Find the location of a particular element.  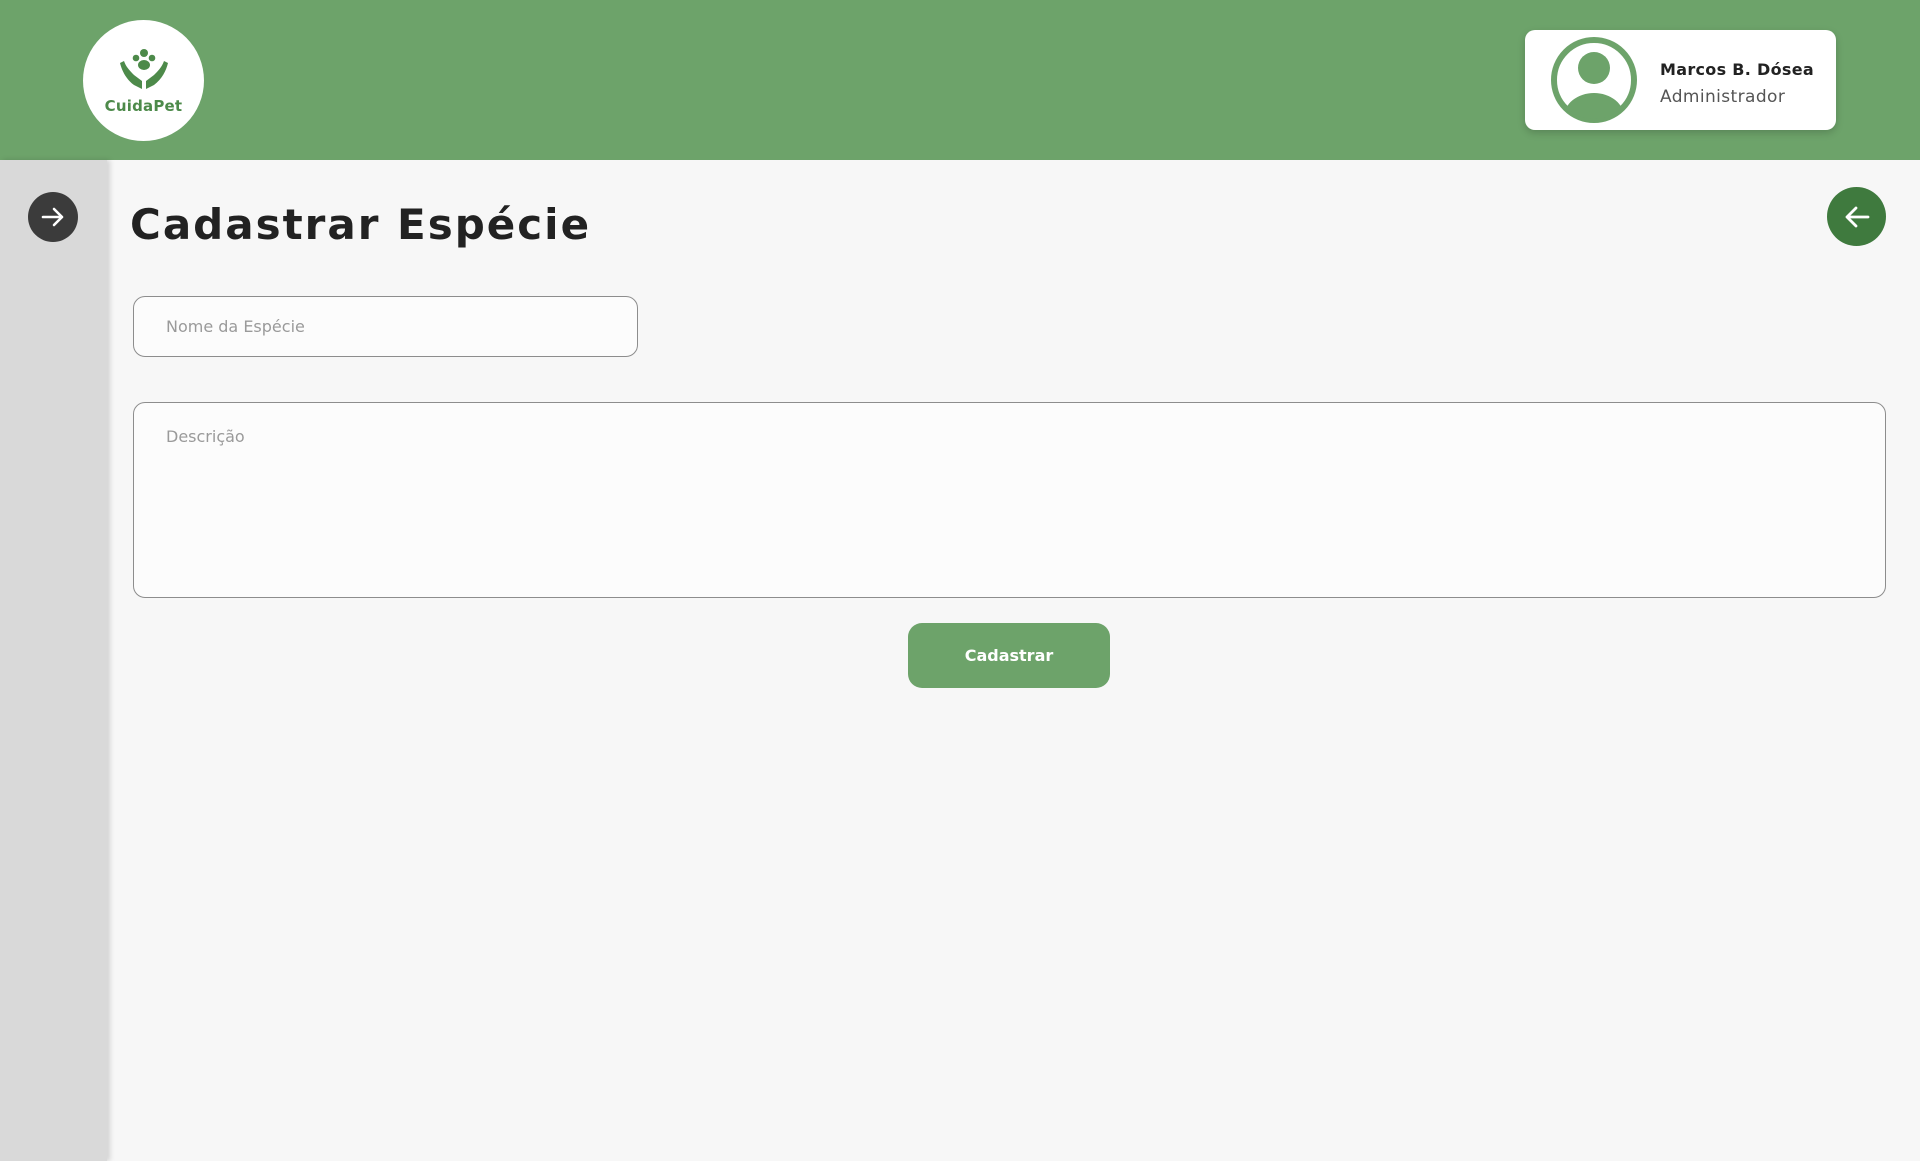

paw-hands-icon is located at coordinates (143, 68).